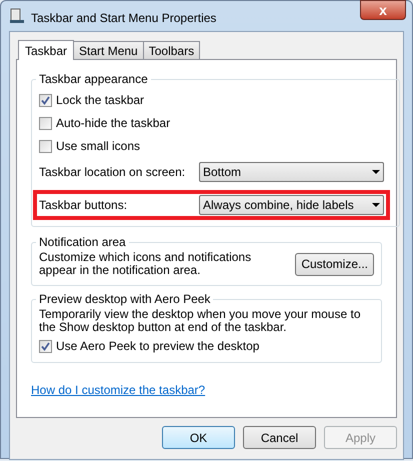 This screenshot has height=461, width=413. Describe the element at coordinates (200, 321) in the screenshot. I see `aero-peek-text: Temporarily view the desktop when you move your mouse to the Show desktop button at end of the taskbar.` at that location.